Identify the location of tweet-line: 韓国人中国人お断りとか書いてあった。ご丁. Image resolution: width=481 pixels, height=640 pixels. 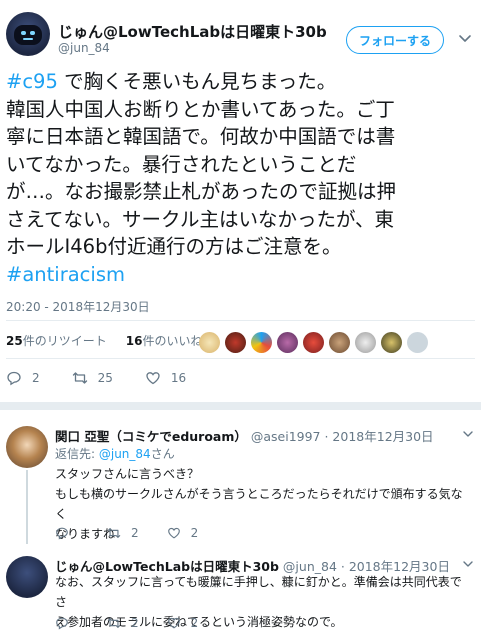
(200, 109).